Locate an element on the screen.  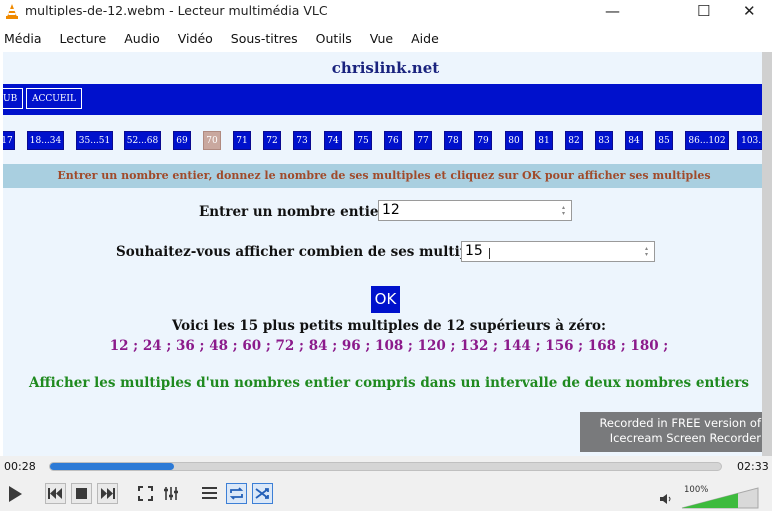
speaker-icon is located at coordinates (666, 499).